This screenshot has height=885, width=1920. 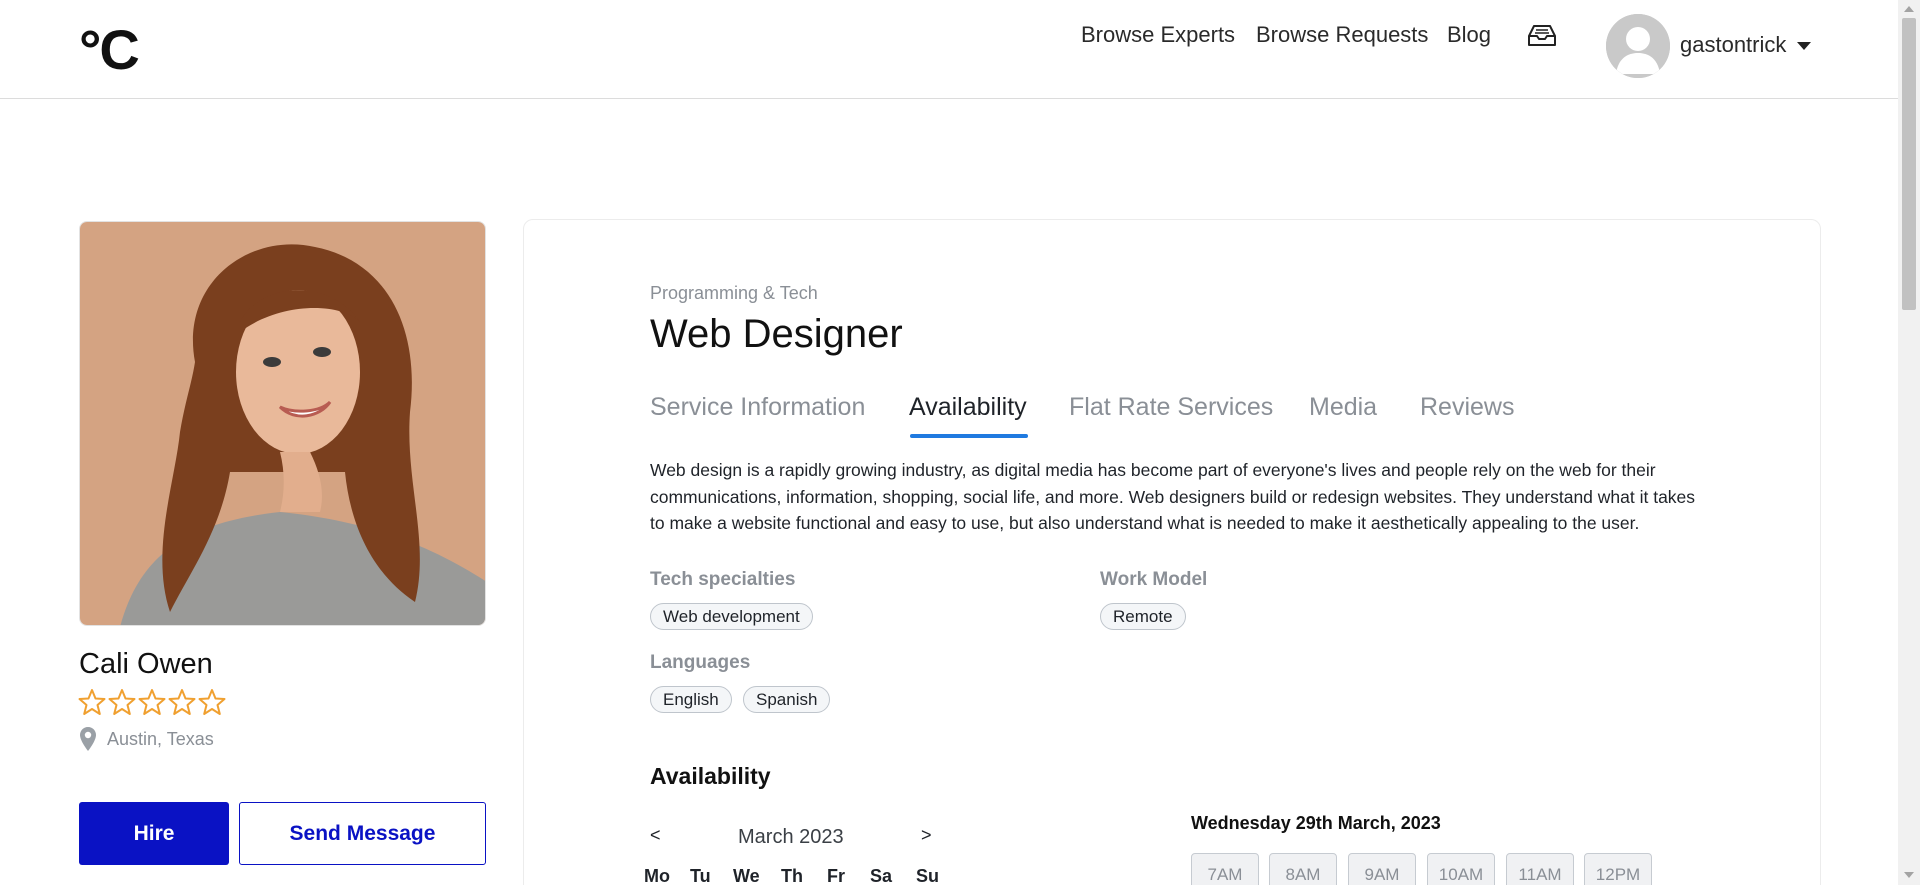 I want to click on page-scrollbar, so click(x=1909, y=442).